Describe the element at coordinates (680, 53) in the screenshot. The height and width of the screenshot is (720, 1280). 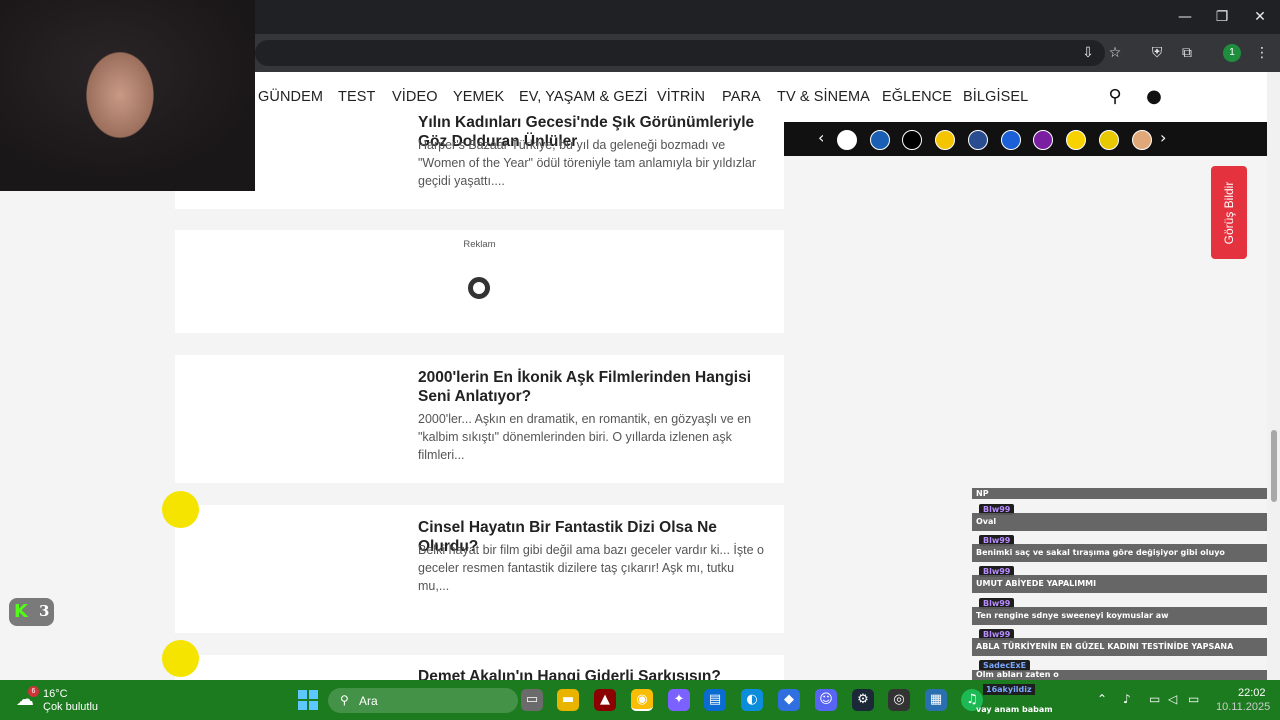
I see `address-bar` at that location.